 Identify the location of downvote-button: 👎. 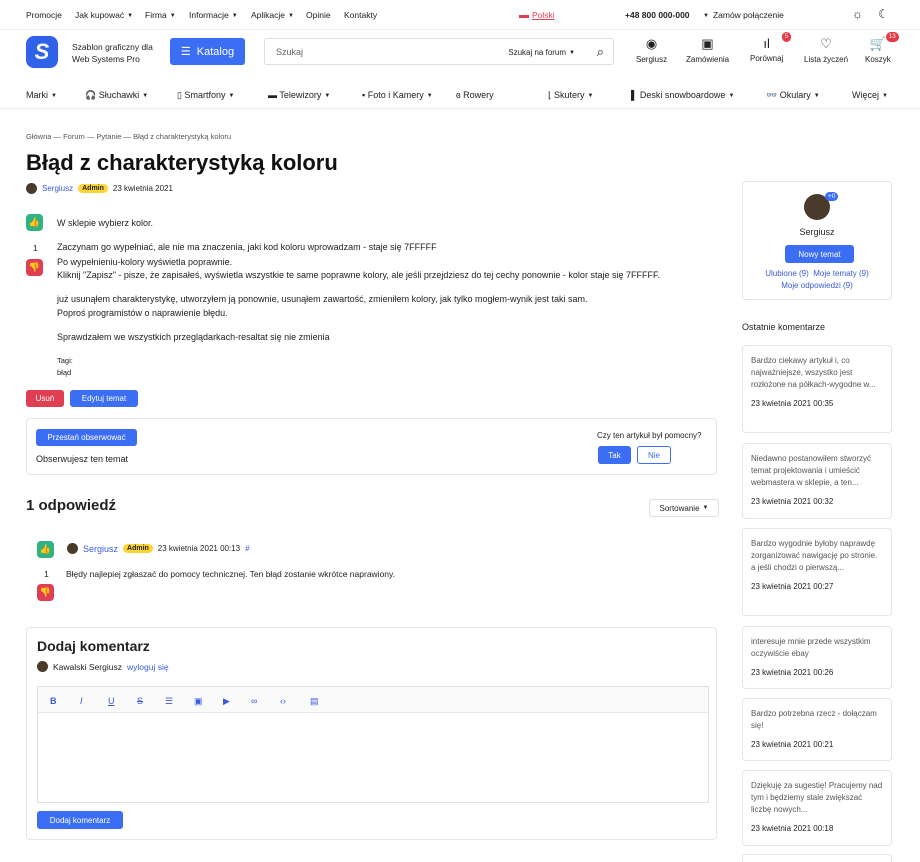
(34, 267).